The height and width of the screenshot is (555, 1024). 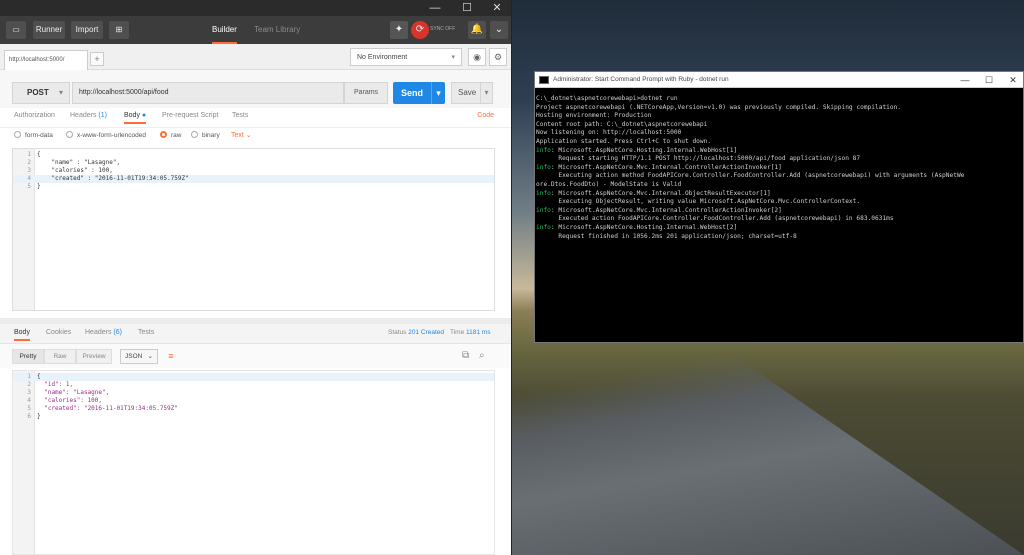 I want to click on save-button: Save ▾, so click(x=472, y=93).